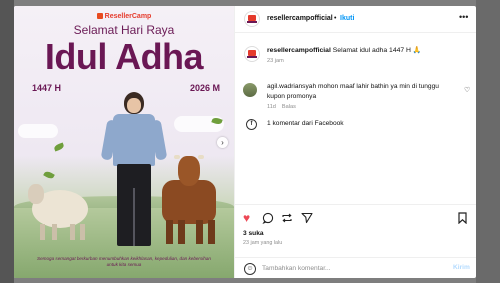  Describe the element at coordinates (271, 107) in the screenshot. I see `comment-timestamp: 11d` at that location.